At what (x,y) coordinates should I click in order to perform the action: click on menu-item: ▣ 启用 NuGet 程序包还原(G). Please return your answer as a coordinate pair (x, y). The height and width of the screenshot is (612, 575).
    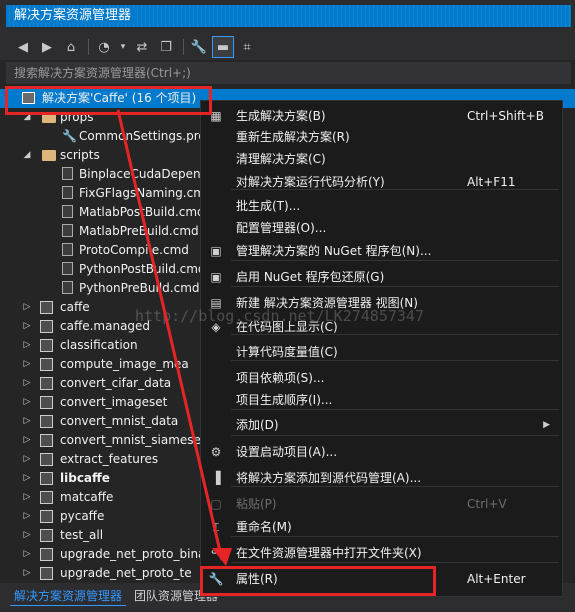
    Looking at the image, I should click on (381, 277).